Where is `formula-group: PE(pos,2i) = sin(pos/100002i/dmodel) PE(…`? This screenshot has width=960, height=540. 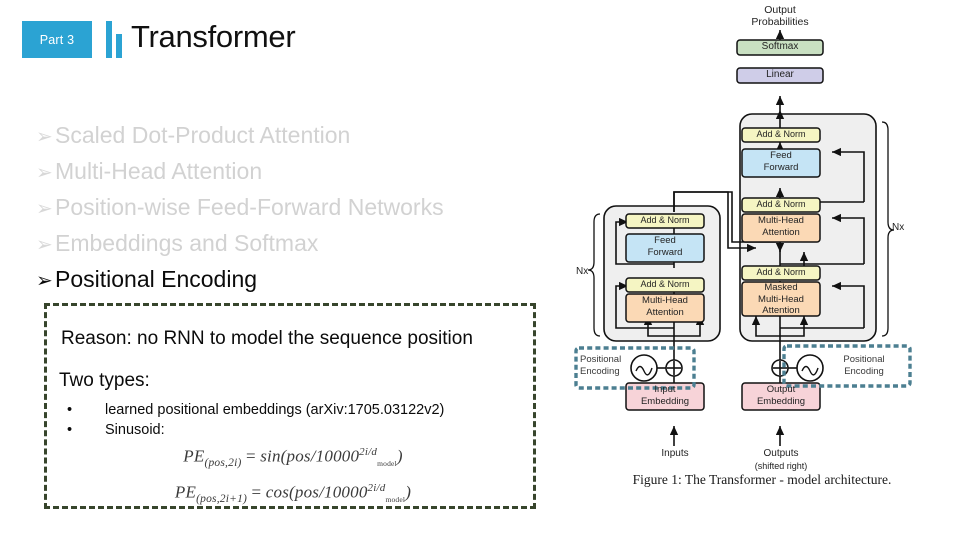
formula-group: PE(pos,2i) = sin(pos/100002i/dmodel) PE(… is located at coordinates (293, 476).